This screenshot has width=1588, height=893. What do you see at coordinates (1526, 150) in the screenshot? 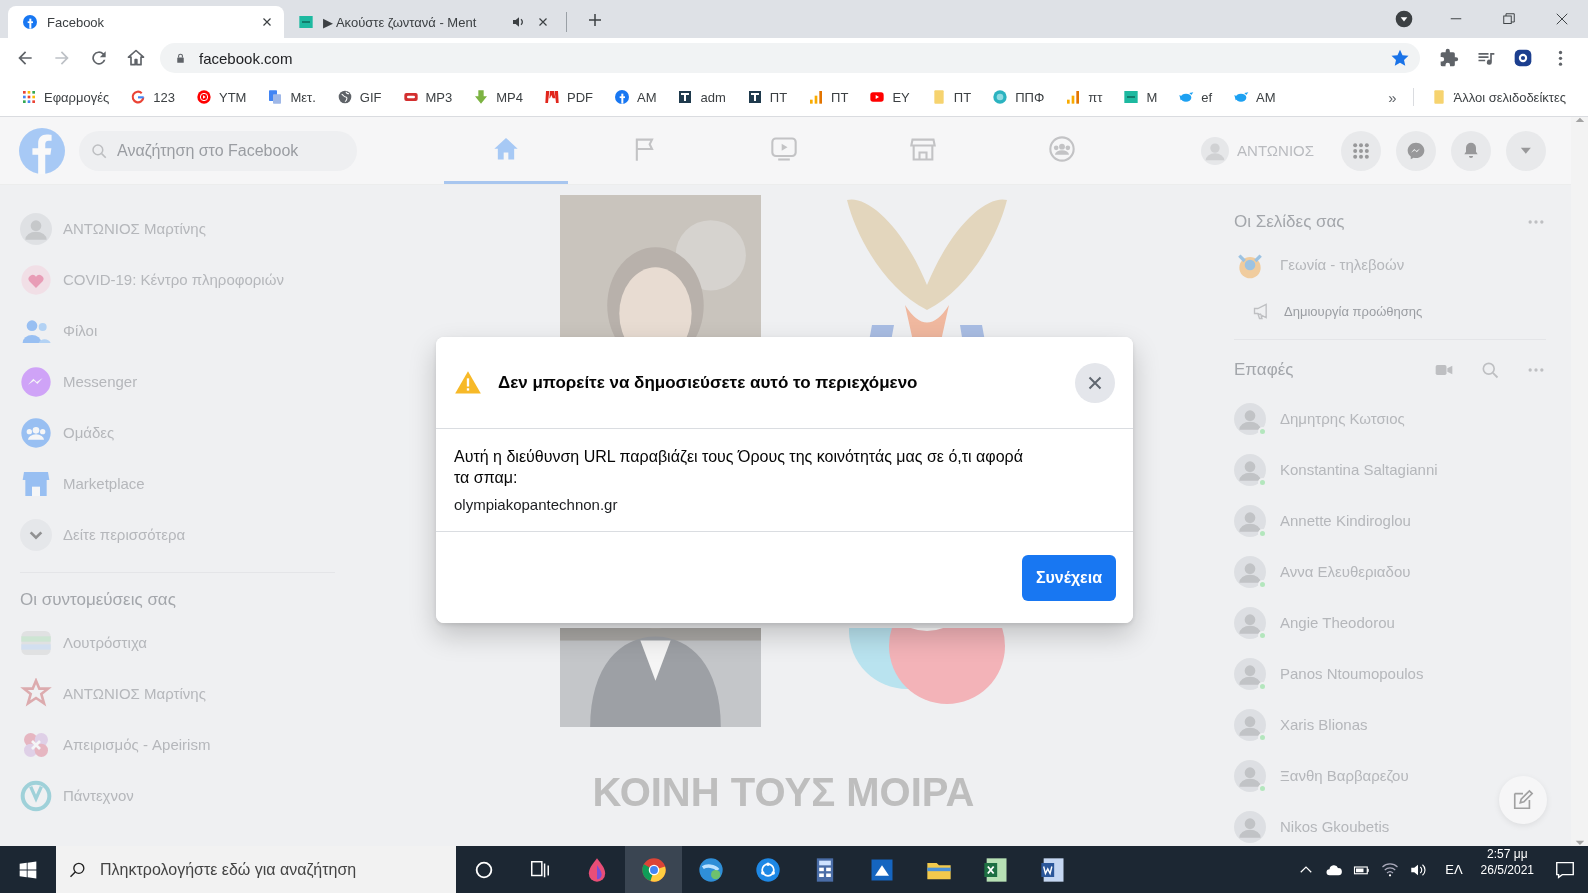
I see `caret-icon` at bounding box center [1526, 150].